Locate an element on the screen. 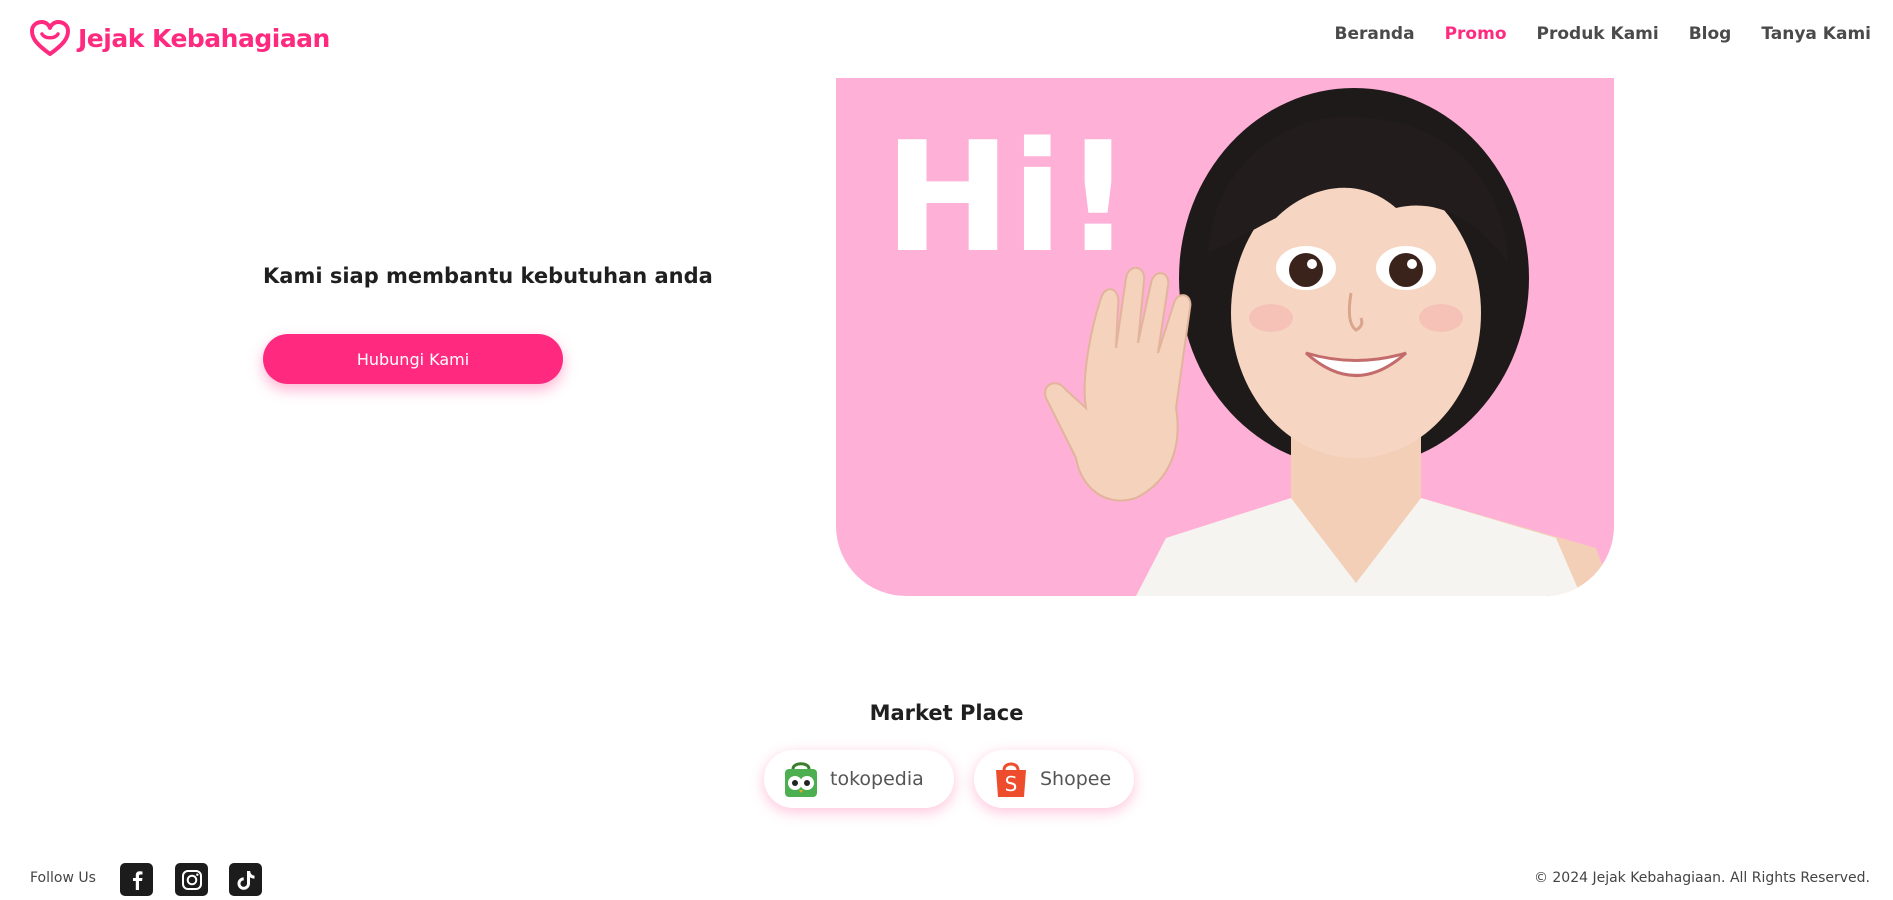 The height and width of the screenshot is (900, 1893). svg-text: S is located at coordinates (1011, 784).